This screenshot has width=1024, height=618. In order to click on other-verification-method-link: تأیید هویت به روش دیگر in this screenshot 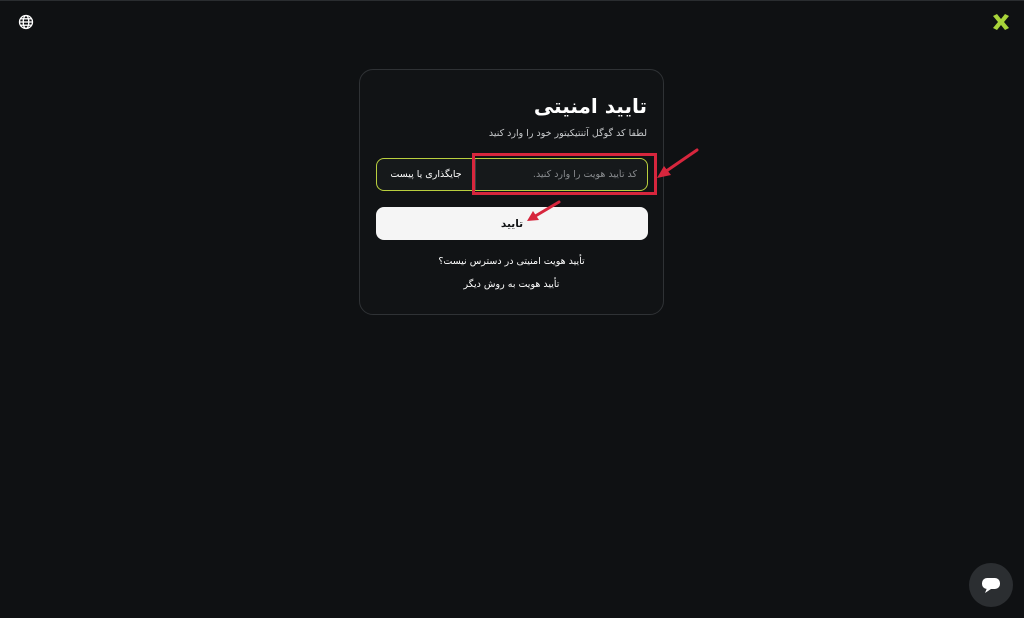, I will do `click(511, 284)`.